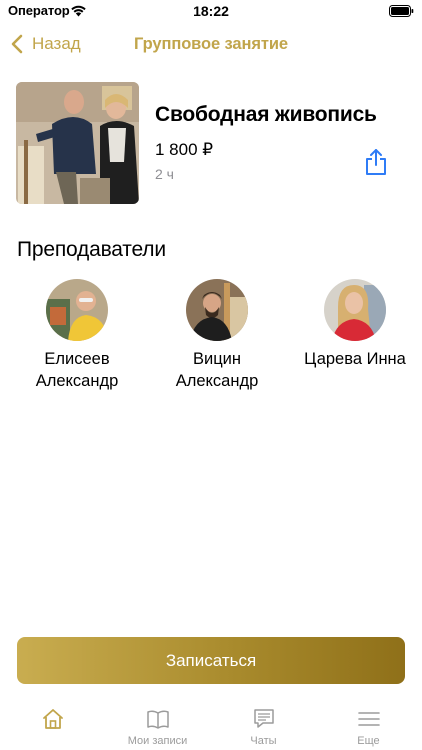 This screenshot has width=422, height=750. Describe the element at coordinates (355, 359) in the screenshot. I see `teacher-name: Царева Инна` at that location.